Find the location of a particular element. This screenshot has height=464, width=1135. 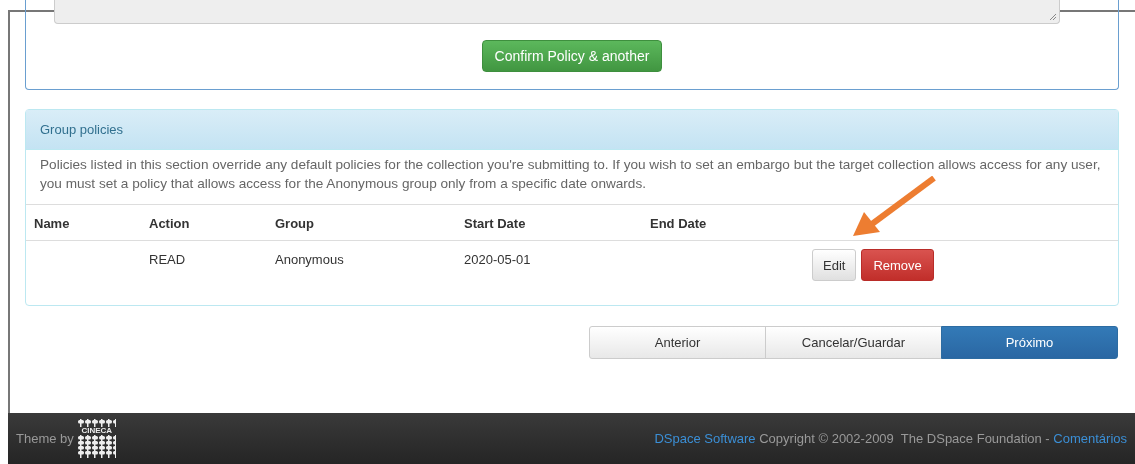

column-header: Start Date is located at coordinates (549, 223).